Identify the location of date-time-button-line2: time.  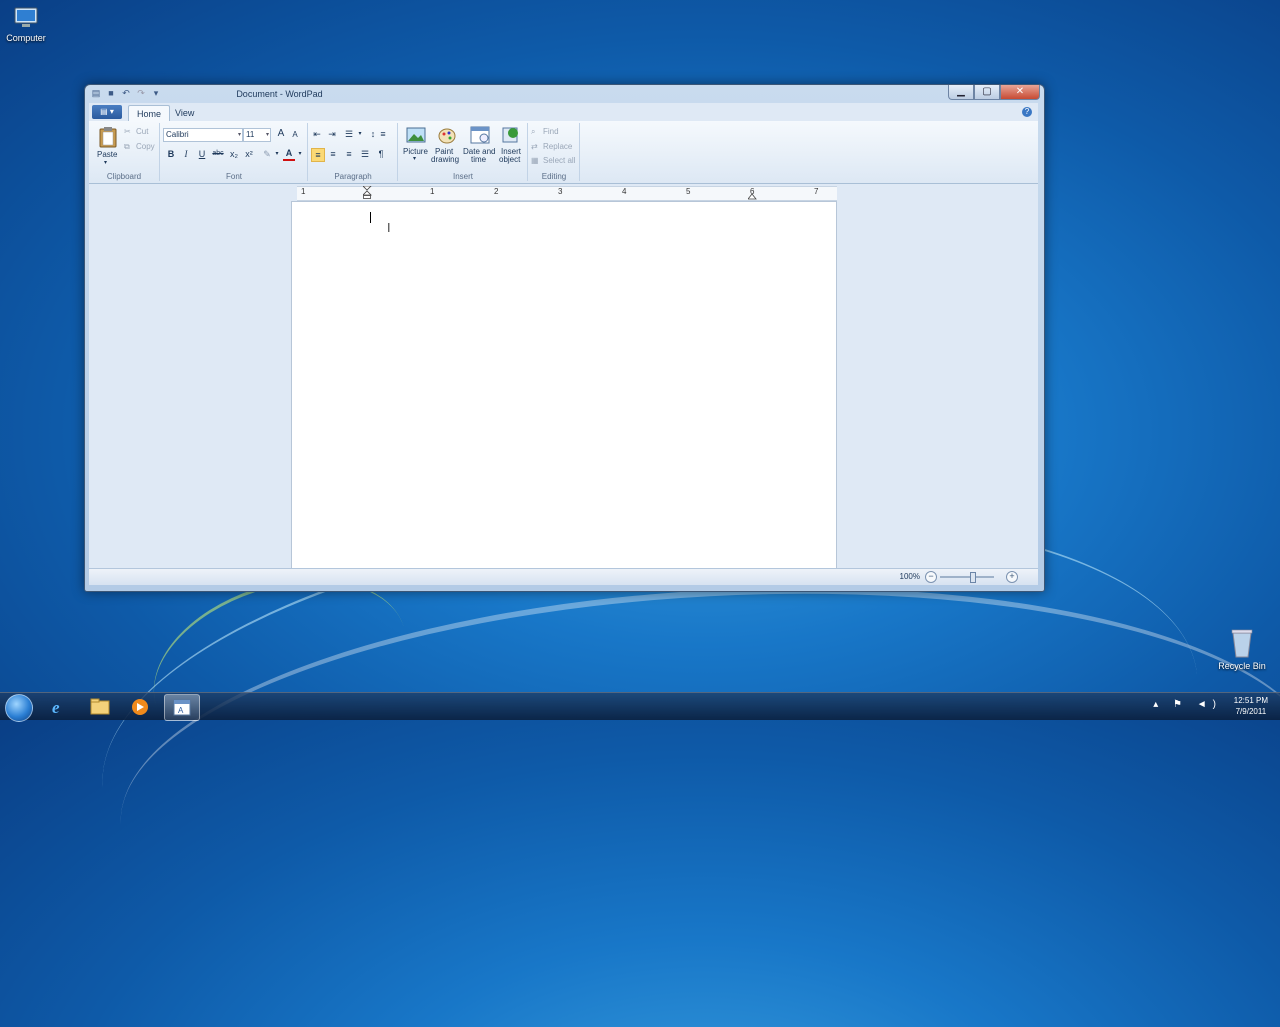
(478, 159).